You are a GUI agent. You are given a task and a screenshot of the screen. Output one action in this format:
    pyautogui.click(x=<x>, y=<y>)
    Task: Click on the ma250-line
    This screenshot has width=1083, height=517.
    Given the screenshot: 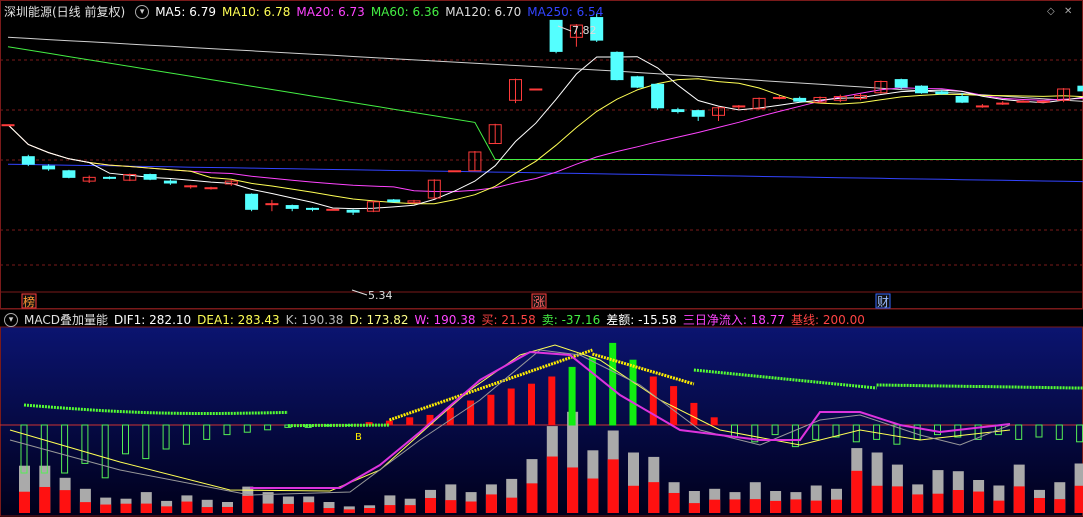 What is the action you would take?
    pyautogui.click(x=545, y=173)
    